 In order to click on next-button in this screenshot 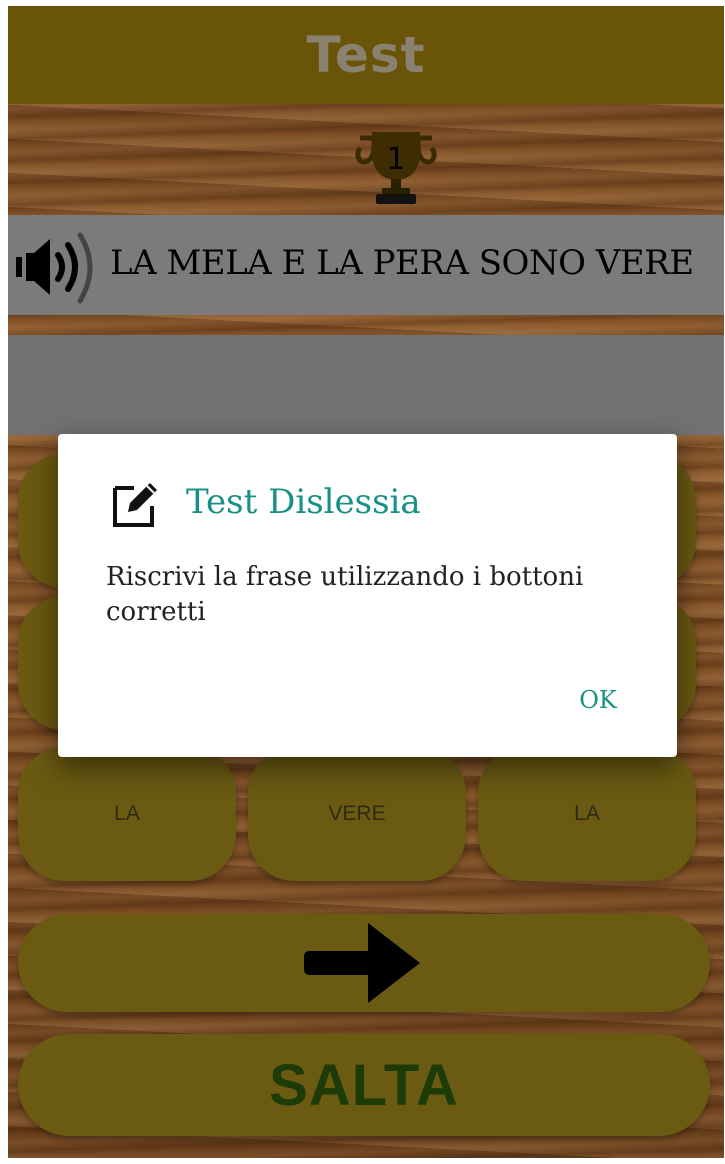, I will do `click(364, 963)`.